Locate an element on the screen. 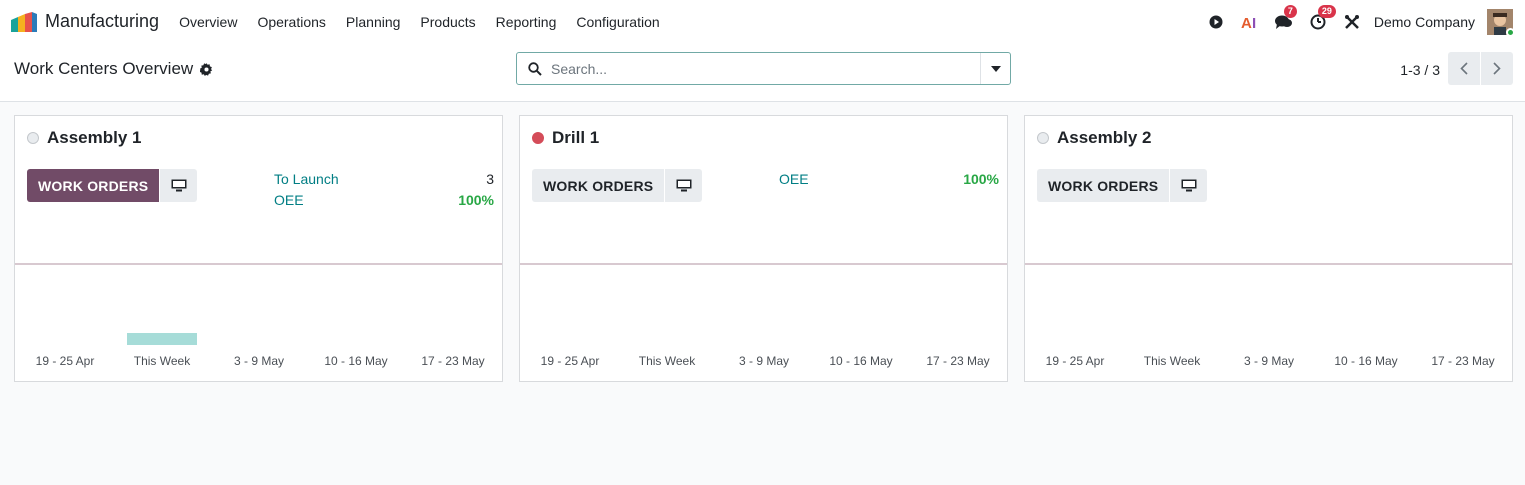 The height and width of the screenshot is (485, 1525). menu-configuration: Configuration is located at coordinates (617, 22).